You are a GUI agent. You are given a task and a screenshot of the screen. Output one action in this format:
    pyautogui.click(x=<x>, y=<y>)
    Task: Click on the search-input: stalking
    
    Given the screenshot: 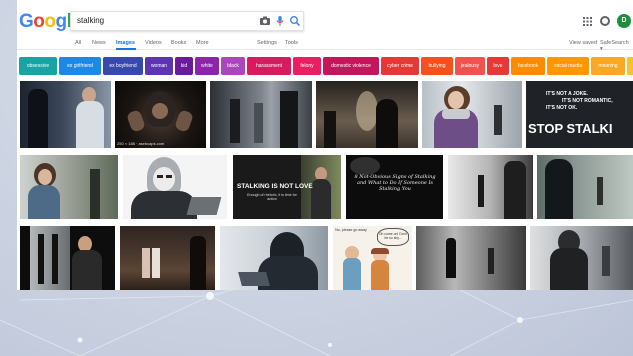 What is the action you would take?
    pyautogui.click(x=90, y=20)
    